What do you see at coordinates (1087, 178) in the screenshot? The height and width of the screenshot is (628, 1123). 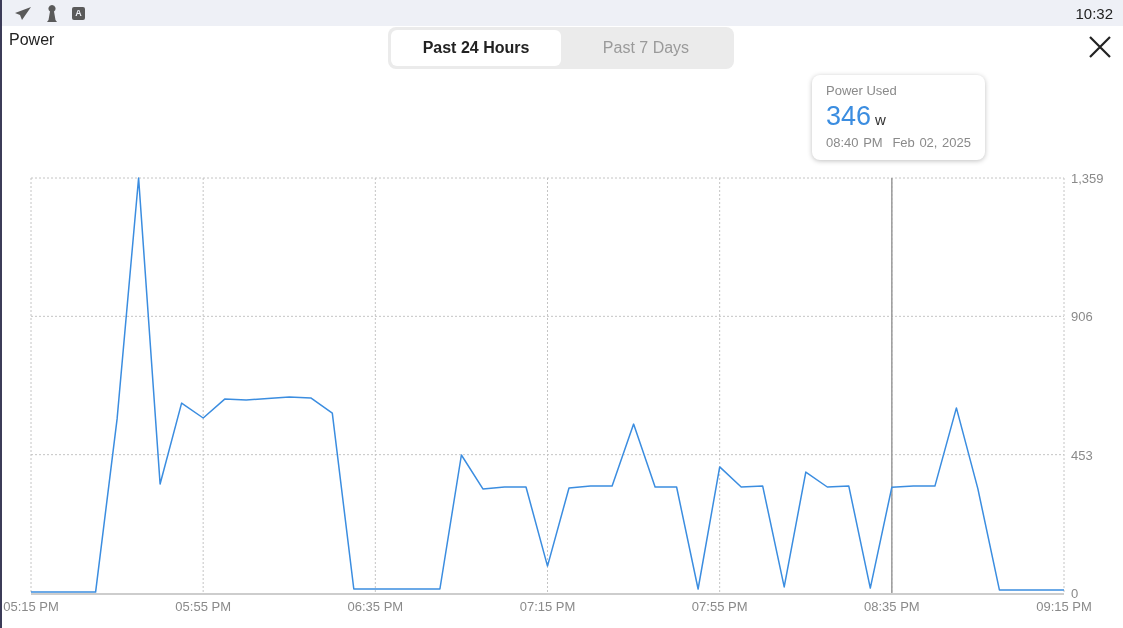 I see `y-axis-label: 1,359` at bounding box center [1087, 178].